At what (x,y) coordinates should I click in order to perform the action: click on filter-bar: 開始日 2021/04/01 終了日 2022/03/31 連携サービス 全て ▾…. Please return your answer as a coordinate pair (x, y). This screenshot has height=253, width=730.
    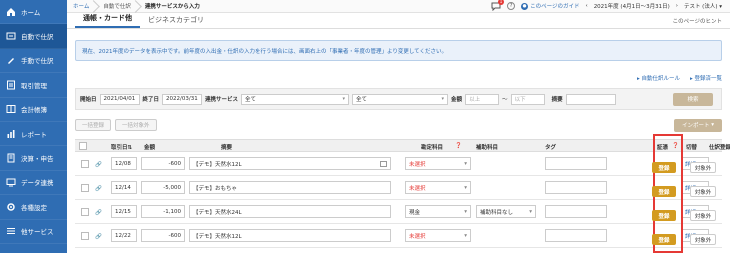
    Looking at the image, I should click on (398, 99).